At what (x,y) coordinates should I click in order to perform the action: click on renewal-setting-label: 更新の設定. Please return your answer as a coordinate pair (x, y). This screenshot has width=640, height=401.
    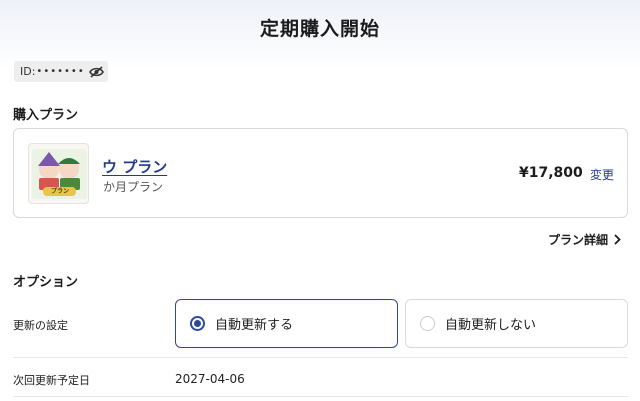
    Looking at the image, I should click on (40, 325).